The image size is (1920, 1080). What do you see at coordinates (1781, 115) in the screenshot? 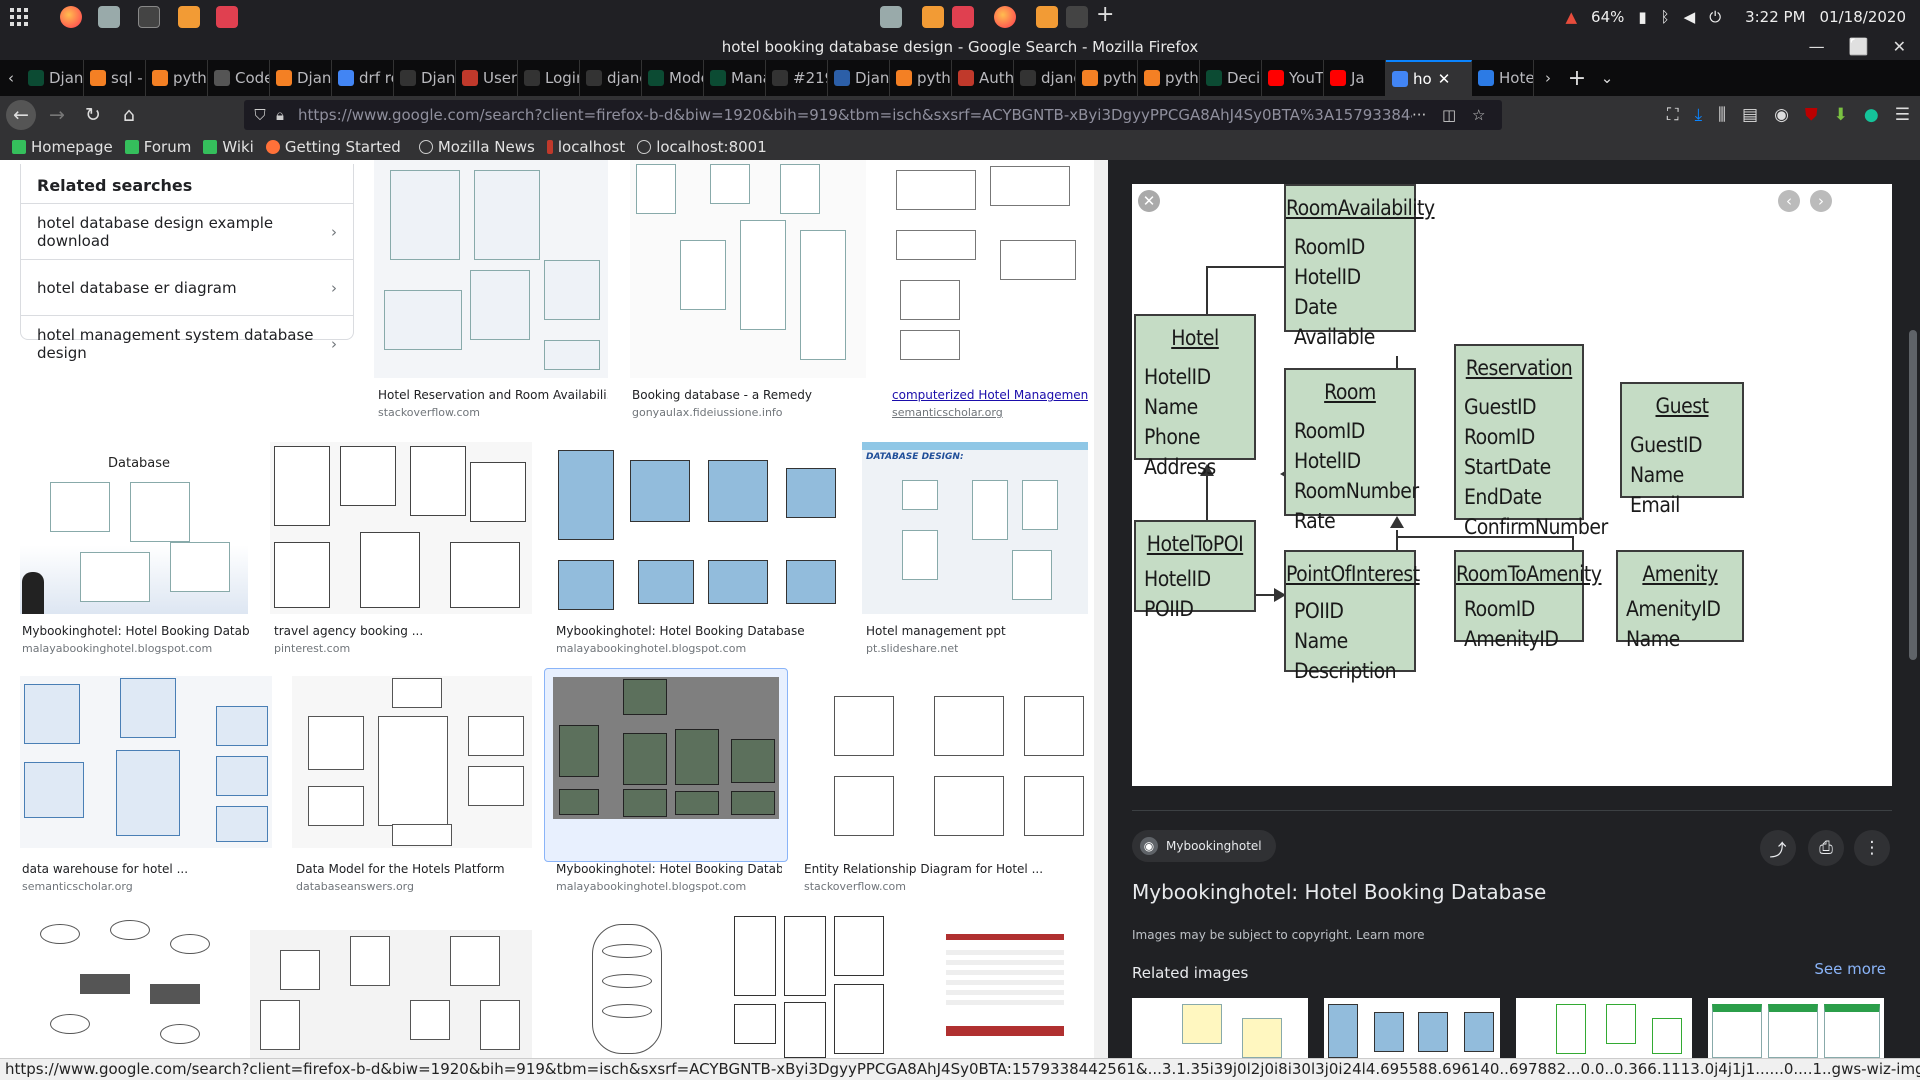
I see `account-icon: ◉` at bounding box center [1781, 115].